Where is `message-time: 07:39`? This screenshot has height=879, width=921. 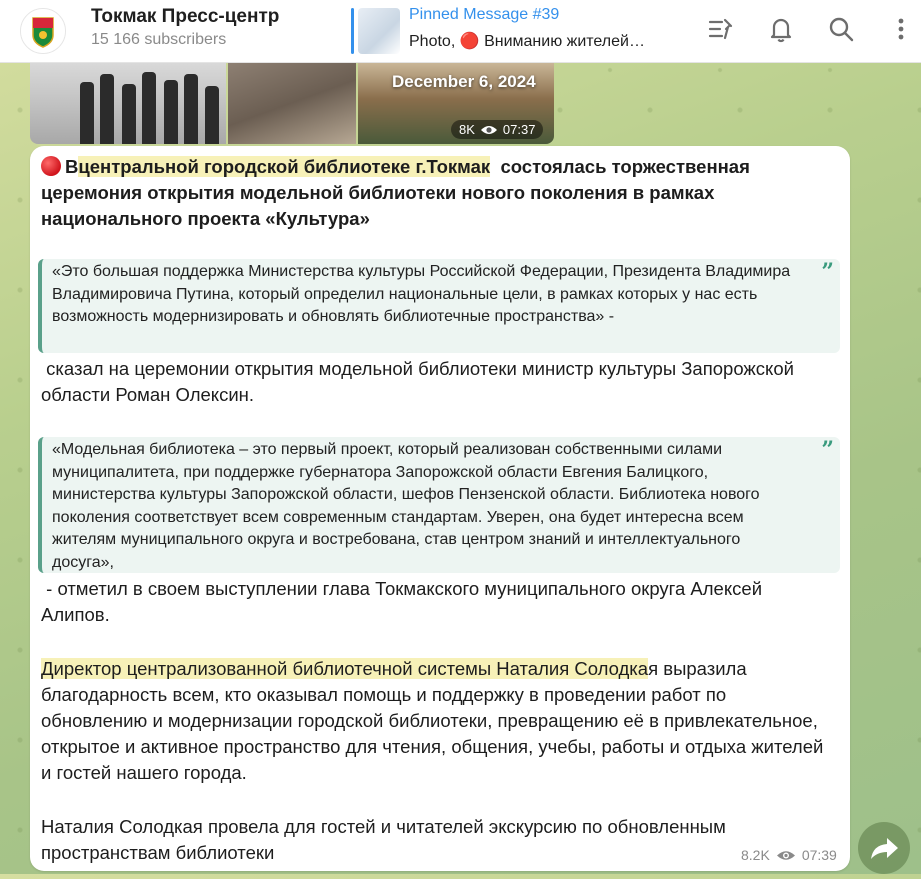 message-time: 07:39 is located at coordinates (819, 855).